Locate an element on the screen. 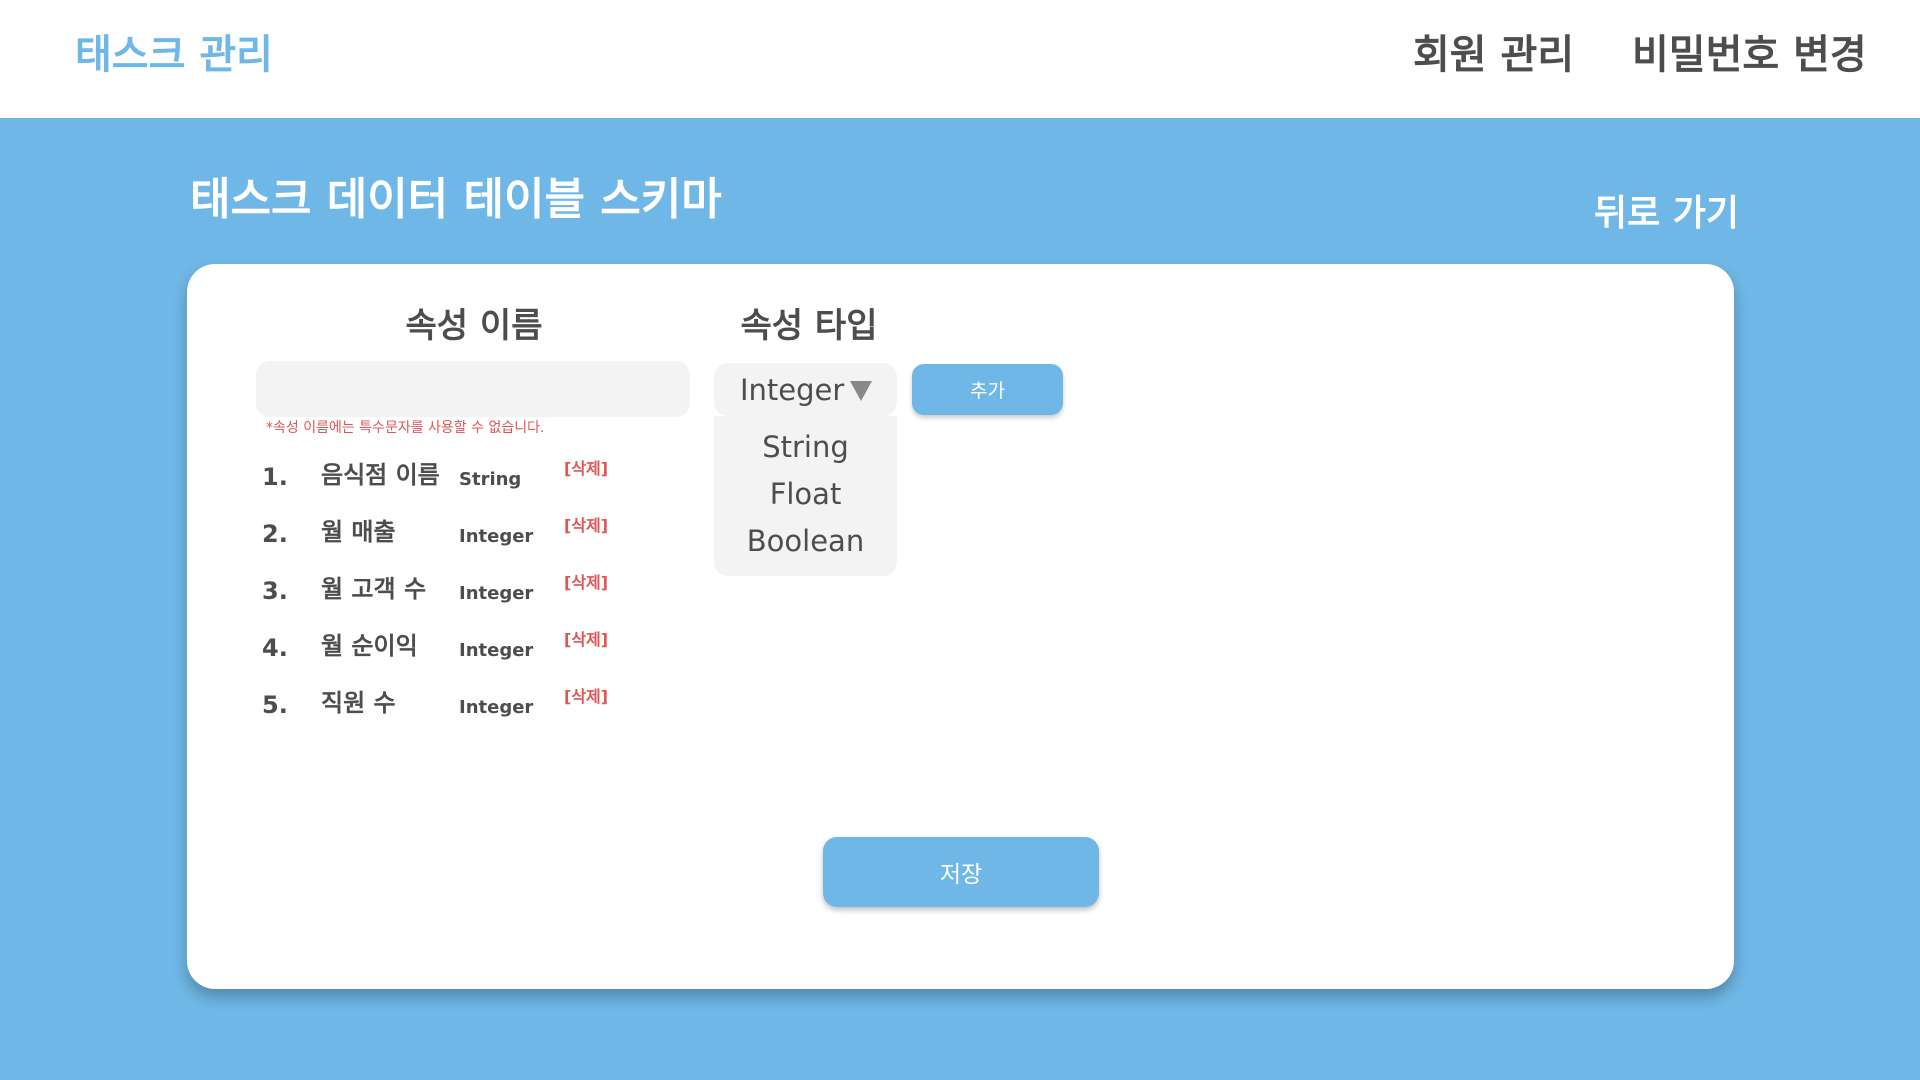 The width and height of the screenshot is (1920, 1080). attribute-number: 4. is located at coordinates (275, 648).